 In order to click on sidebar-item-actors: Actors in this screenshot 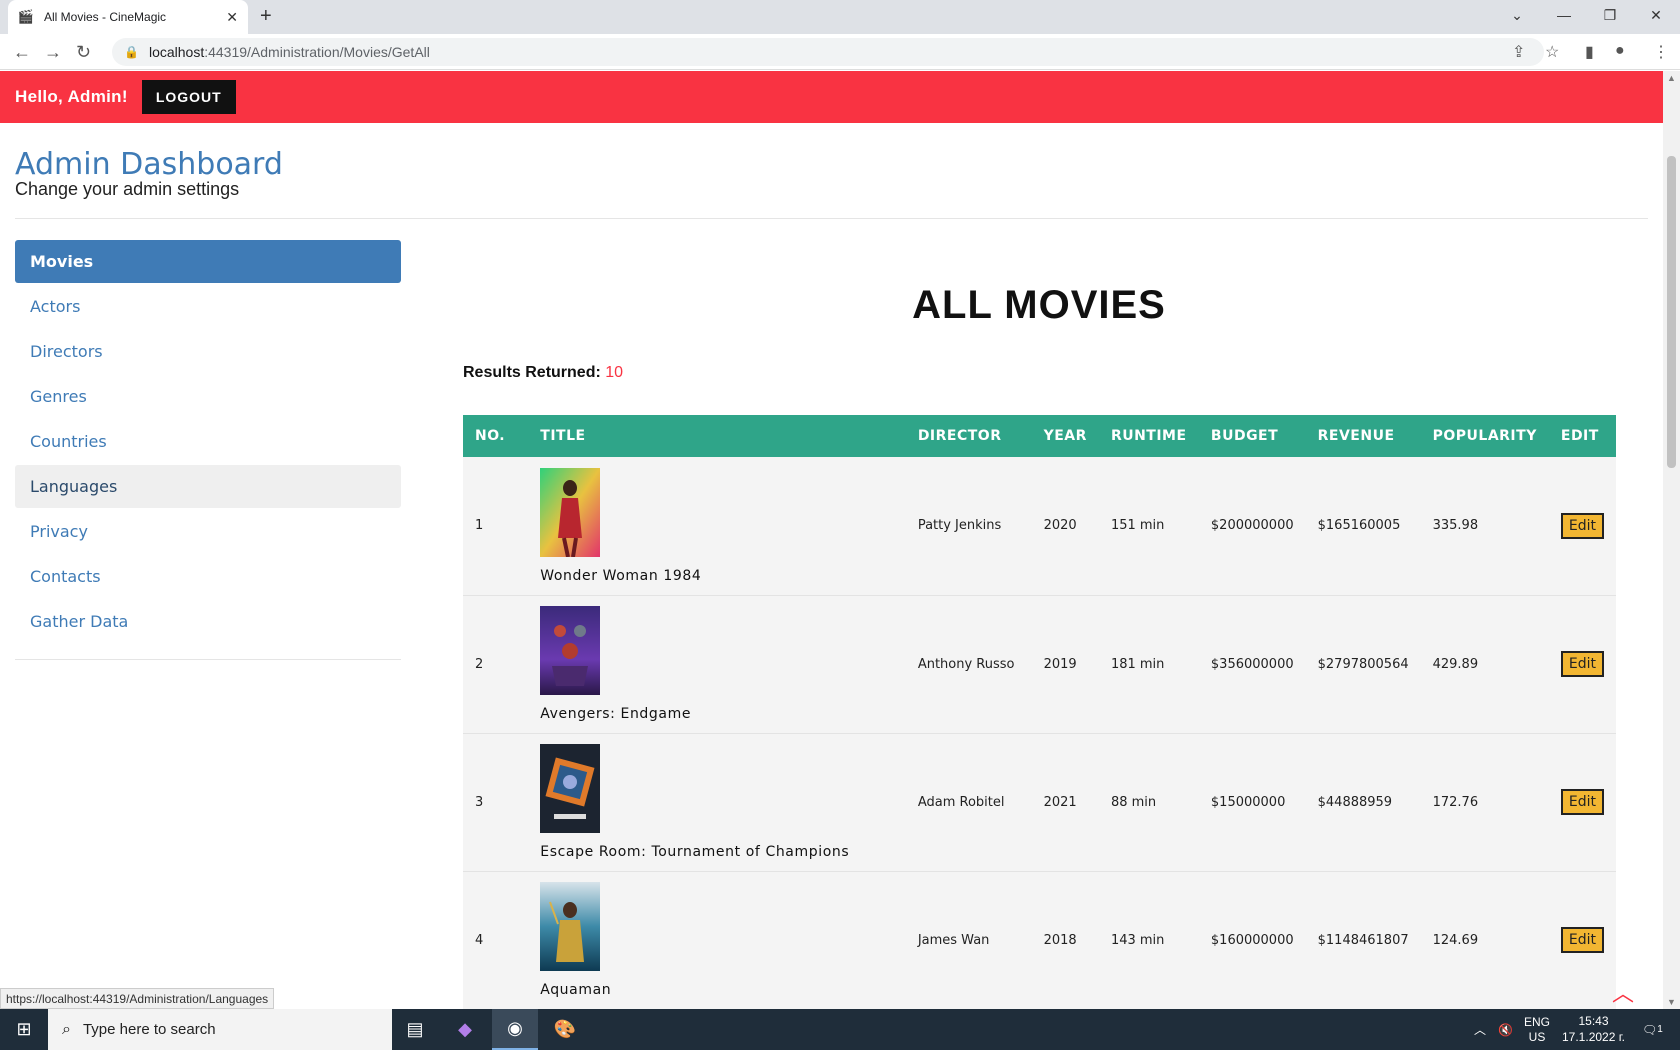, I will do `click(208, 306)`.